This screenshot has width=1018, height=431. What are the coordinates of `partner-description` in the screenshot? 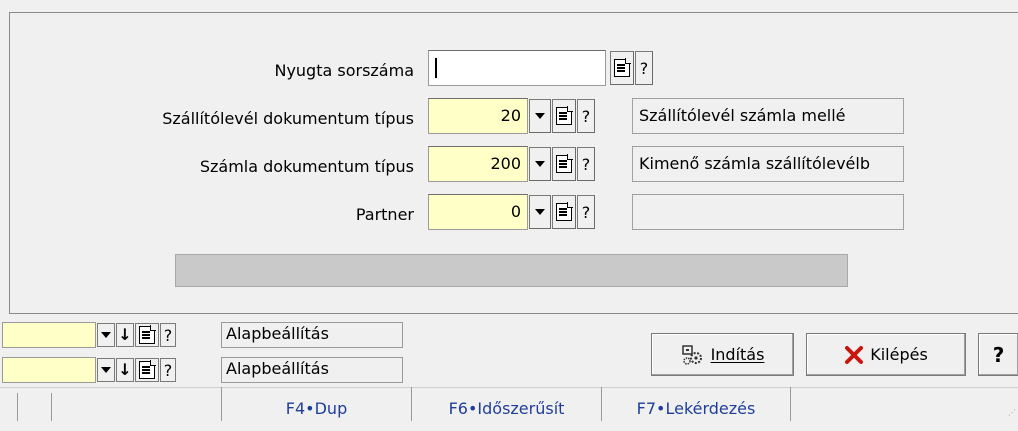 It's located at (768, 212).